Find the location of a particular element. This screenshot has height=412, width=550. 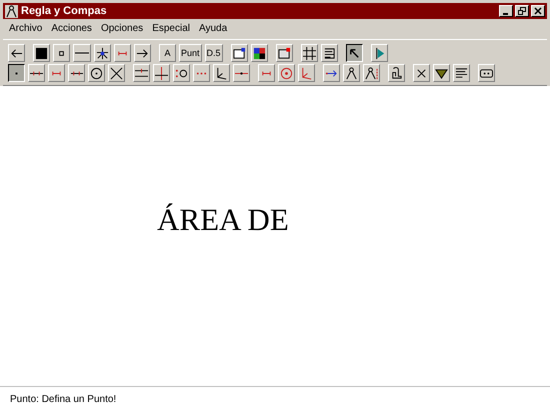

line-icon is located at coordinates (82, 53).